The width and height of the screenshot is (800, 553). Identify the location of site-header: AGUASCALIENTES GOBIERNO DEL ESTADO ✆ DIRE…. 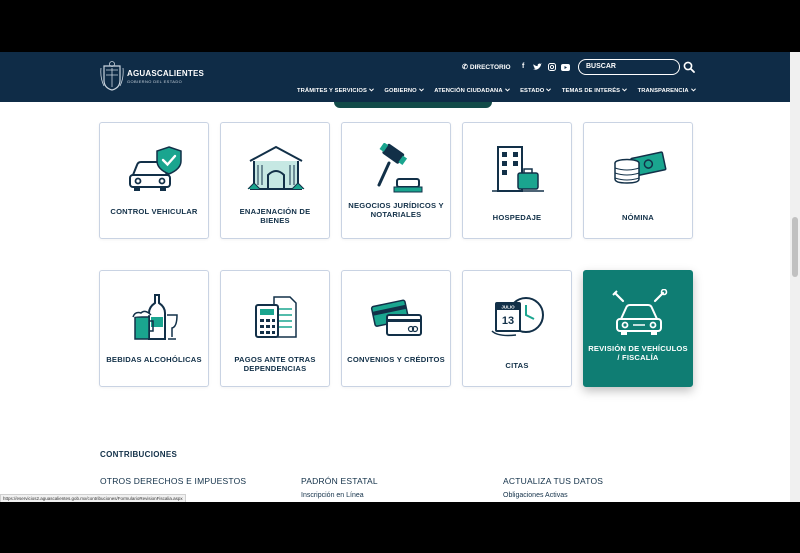
(395, 77).